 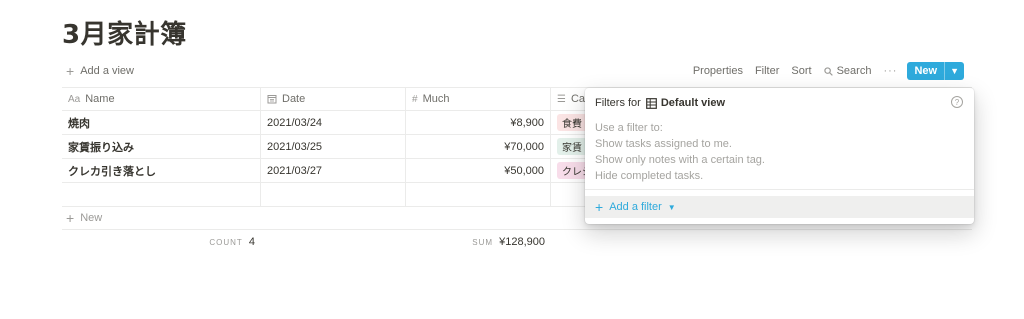 What do you see at coordinates (161, 122) in the screenshot?
I see `cell-name: 焼肉` at bounding box center [161, 122].